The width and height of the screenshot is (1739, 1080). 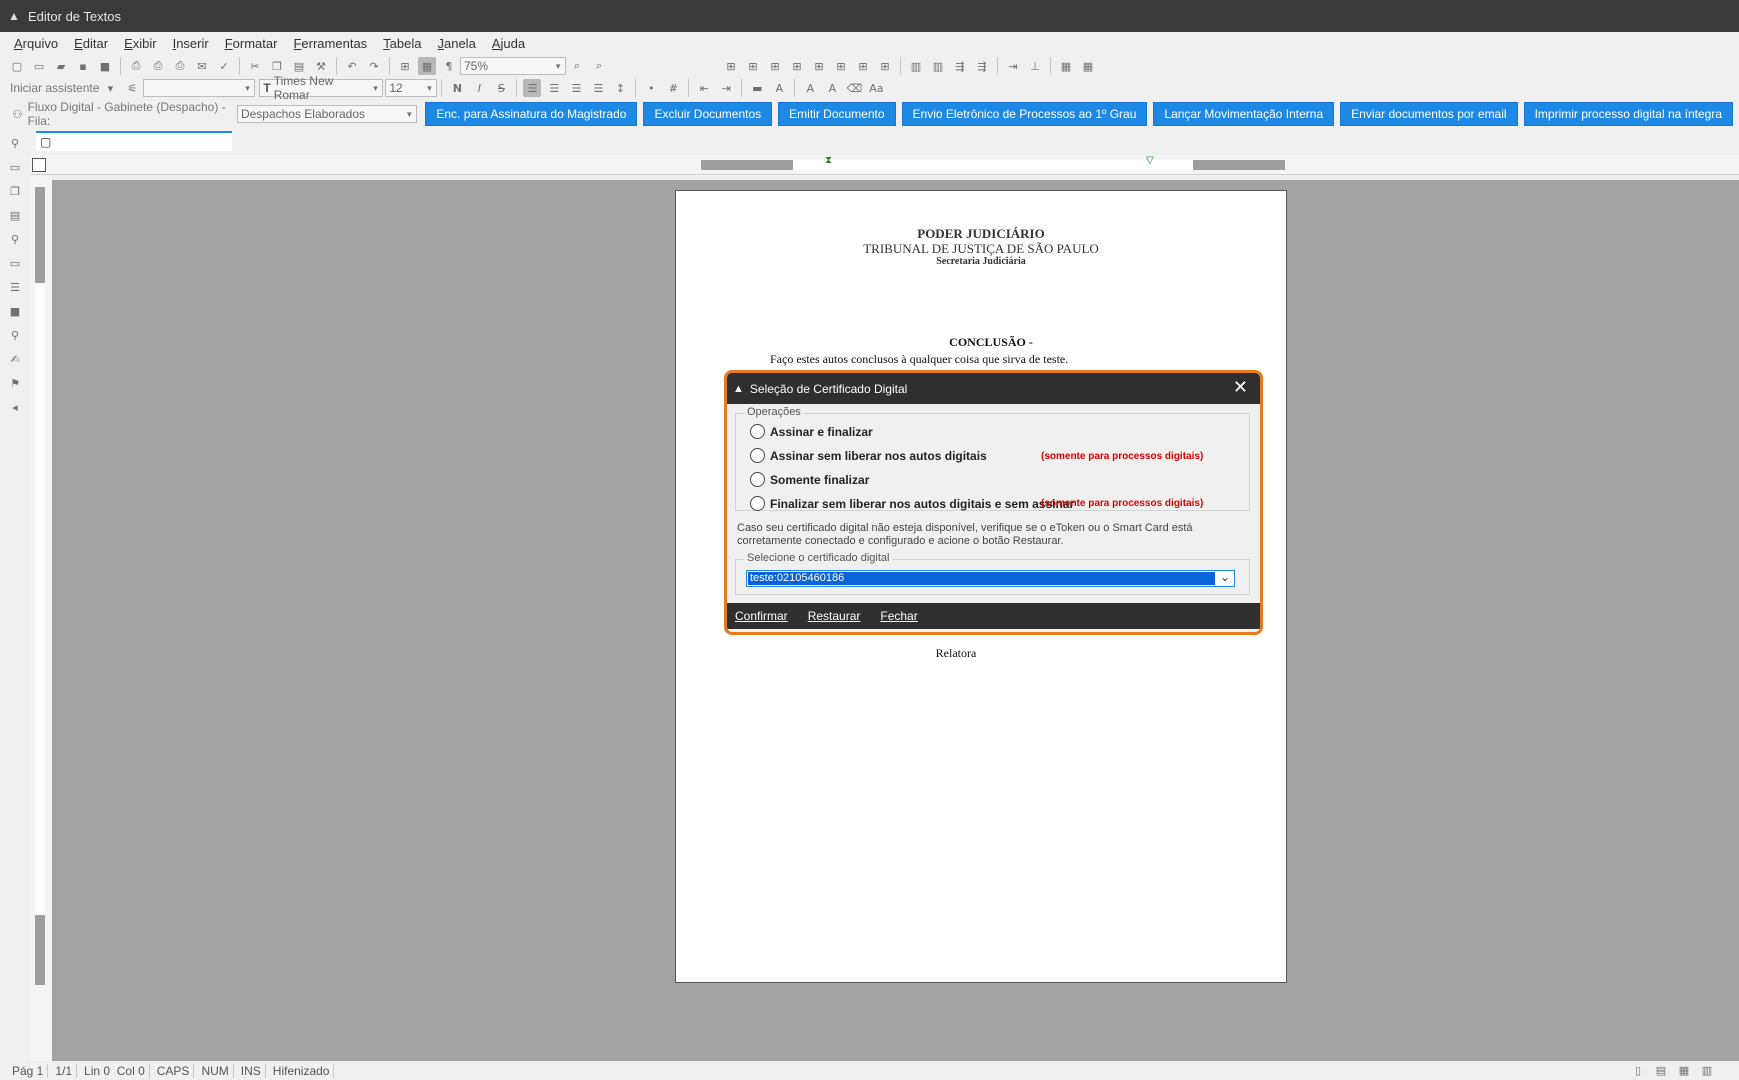 I want to click on document-icon: ■, so click(x=15, y=311).